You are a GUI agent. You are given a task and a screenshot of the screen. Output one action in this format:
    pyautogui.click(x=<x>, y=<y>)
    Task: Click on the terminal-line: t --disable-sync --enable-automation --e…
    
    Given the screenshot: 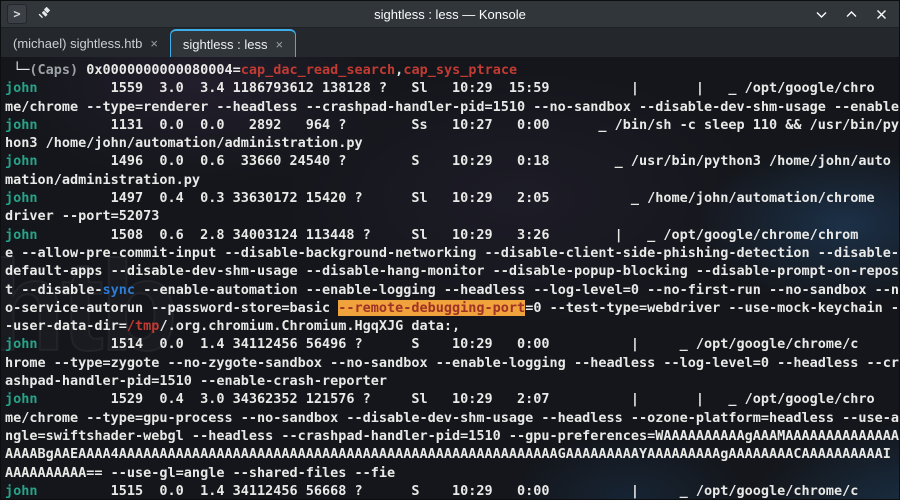 What is the action you would take?
    pyautogui.click(x=452, y=289)
    